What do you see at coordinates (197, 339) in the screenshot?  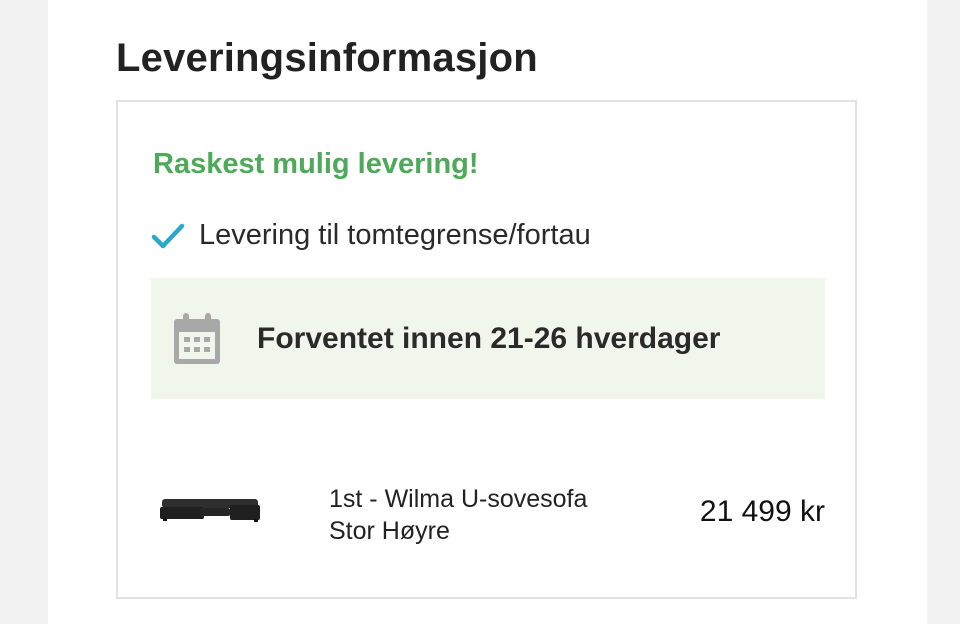 I see `calendar-icon` at bounding box center [197, 339].